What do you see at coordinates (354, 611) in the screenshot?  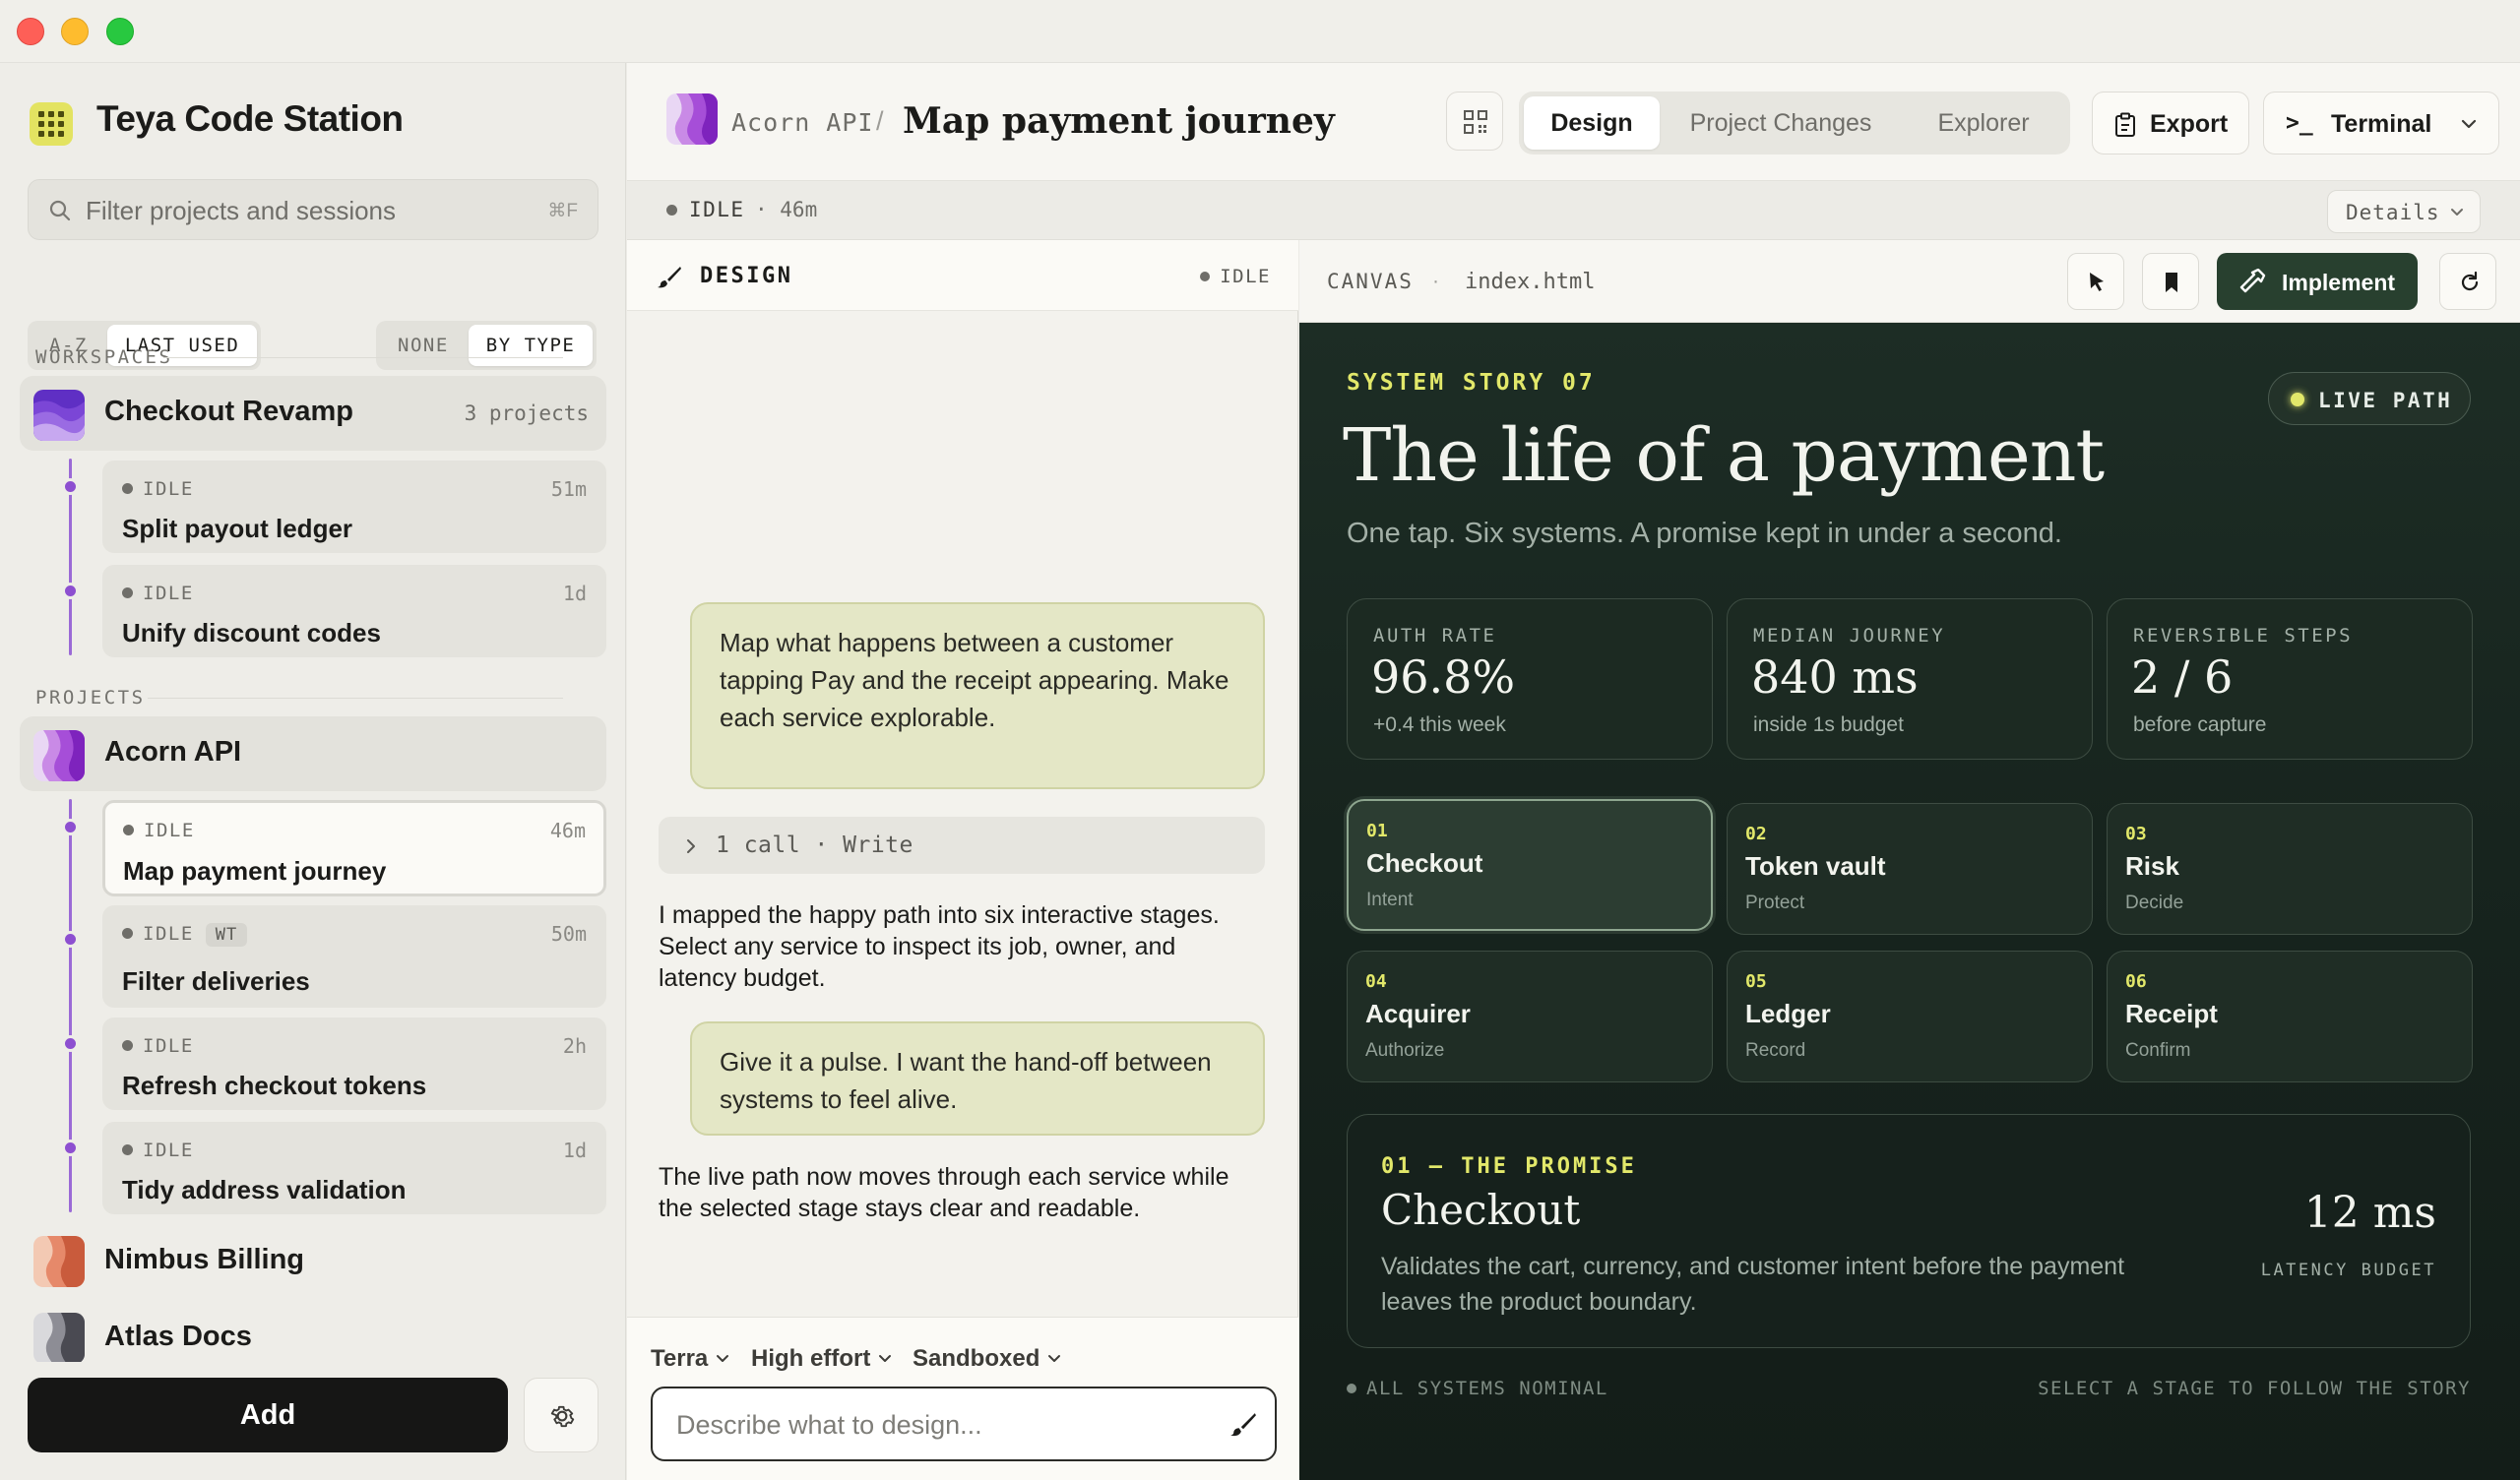 I see `session-item-unify-discount-codes: IDLE 1d Unify discount codes` at bounding box center [354, 611].